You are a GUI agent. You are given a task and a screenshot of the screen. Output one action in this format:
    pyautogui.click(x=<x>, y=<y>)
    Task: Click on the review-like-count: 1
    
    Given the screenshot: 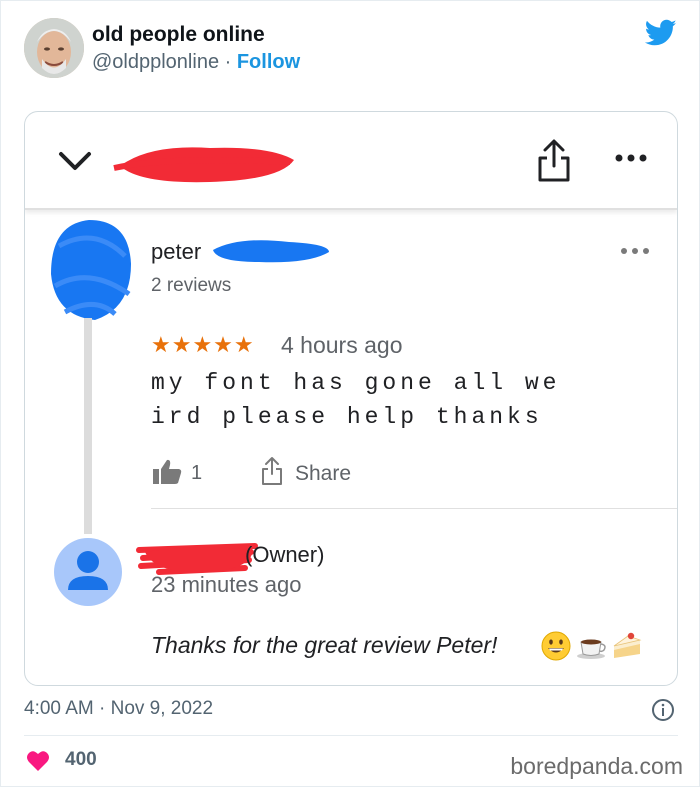 What is the action you would take?
    pyautogui.click(x=197, y=473)
    